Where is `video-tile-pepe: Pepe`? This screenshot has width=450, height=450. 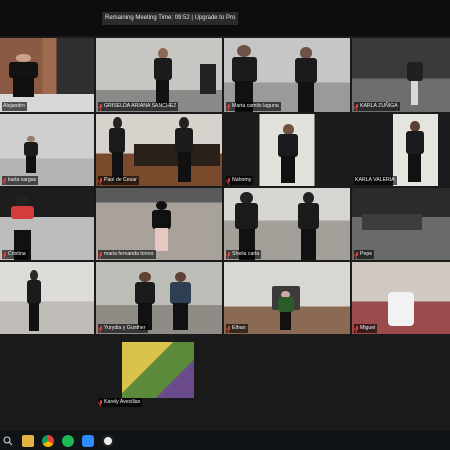 video-tile-pepe: Pepe is located at coordinates (401, 224).